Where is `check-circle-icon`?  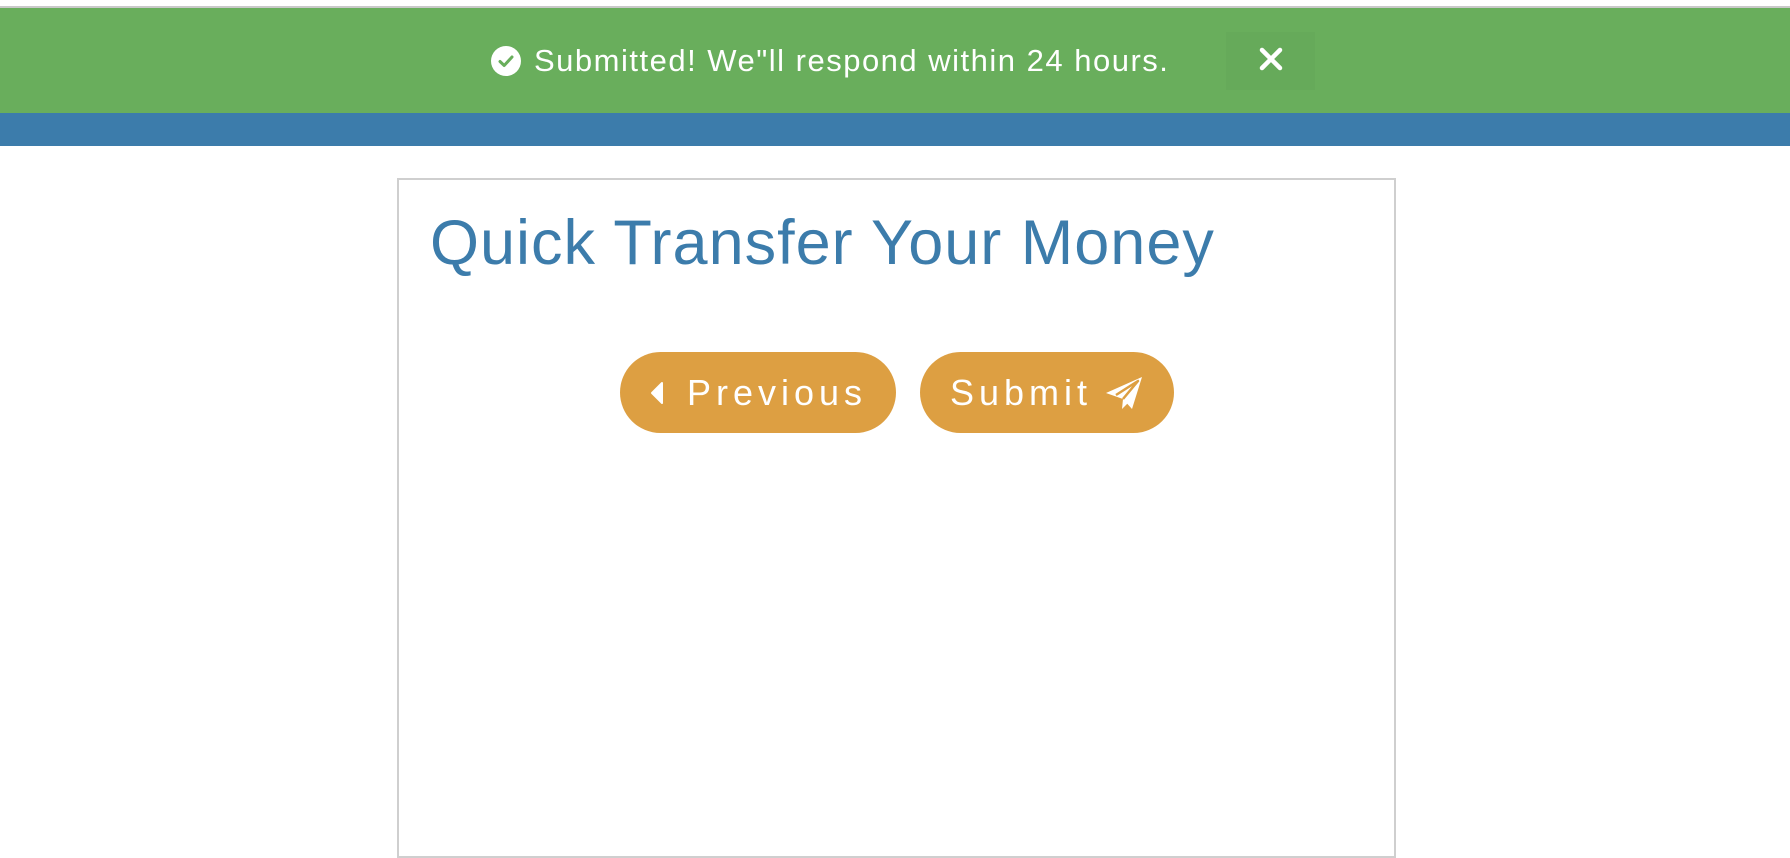 check-circle-icon is located at coordinates (506, 61).